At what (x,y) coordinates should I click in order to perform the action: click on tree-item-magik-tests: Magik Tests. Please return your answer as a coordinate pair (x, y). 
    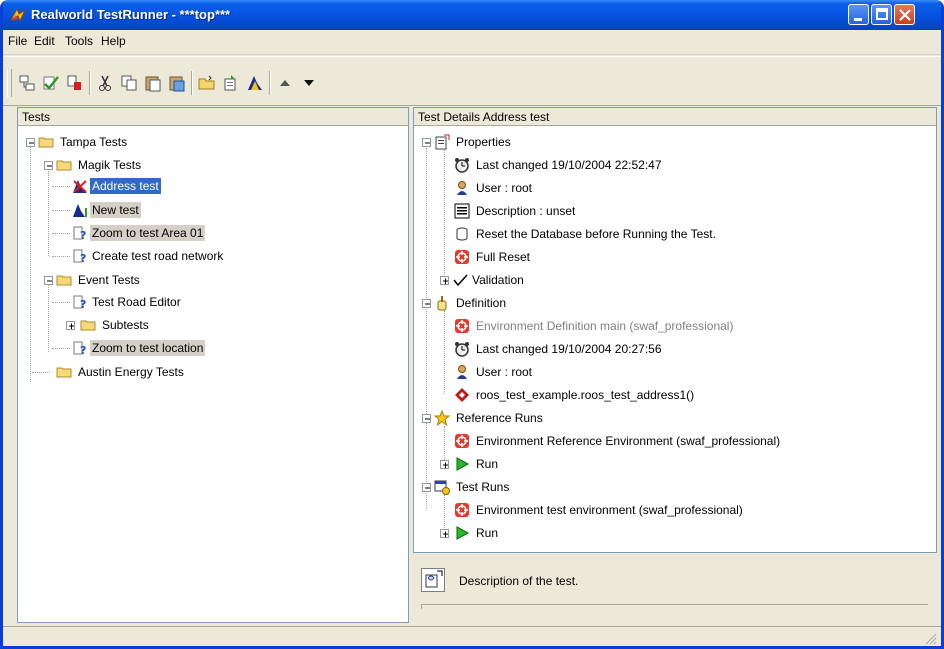
    Looking at the image, I should click on (99, 165).